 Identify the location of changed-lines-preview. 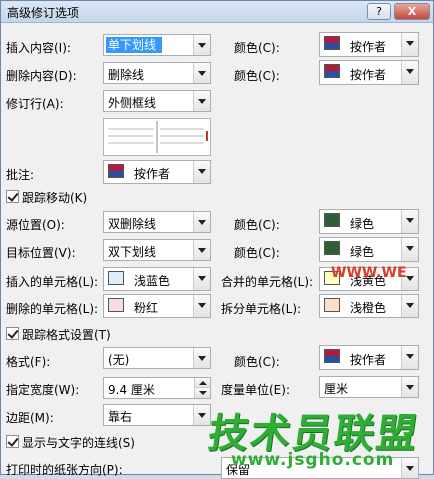
(157, 137).